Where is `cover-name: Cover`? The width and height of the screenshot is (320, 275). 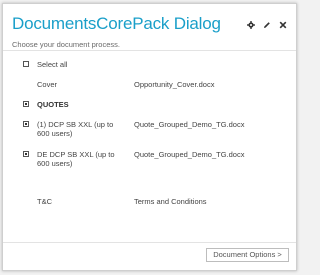 cover-name: Cover is located at coordinates (47, 84).